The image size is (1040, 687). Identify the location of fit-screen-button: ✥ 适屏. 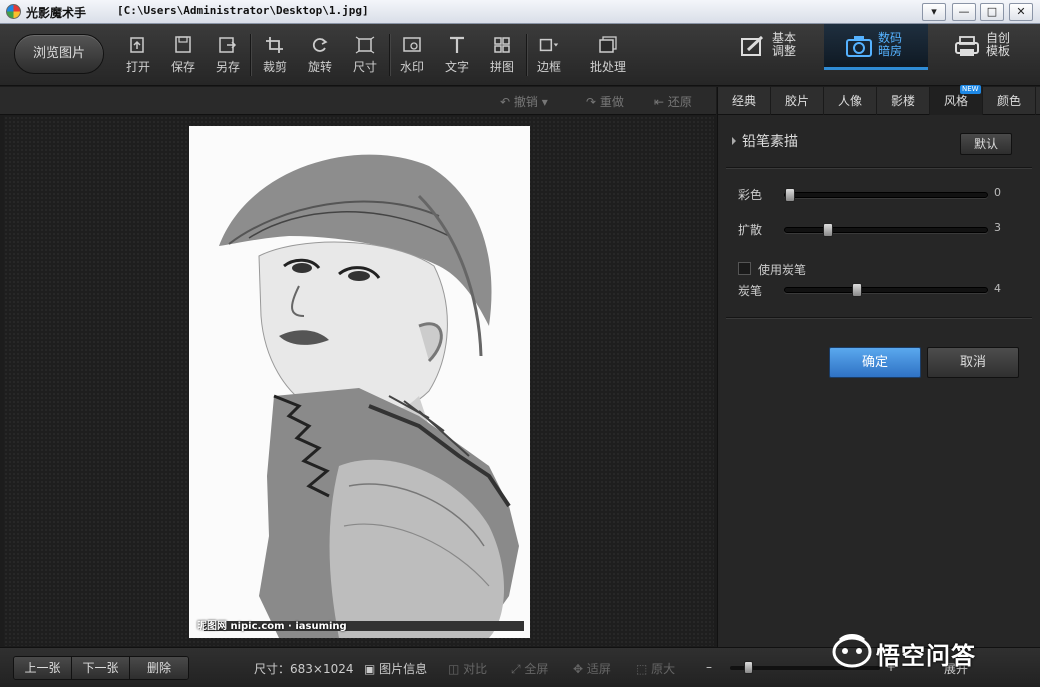
(592, 668).